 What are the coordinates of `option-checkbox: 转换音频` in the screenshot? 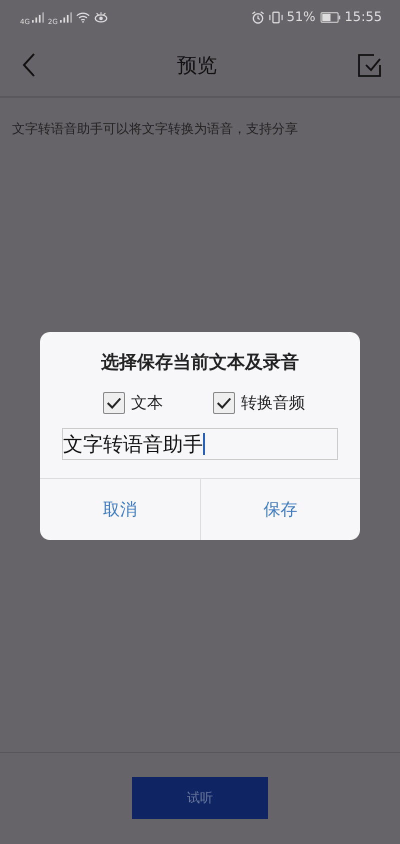 It's located at (259, 403).